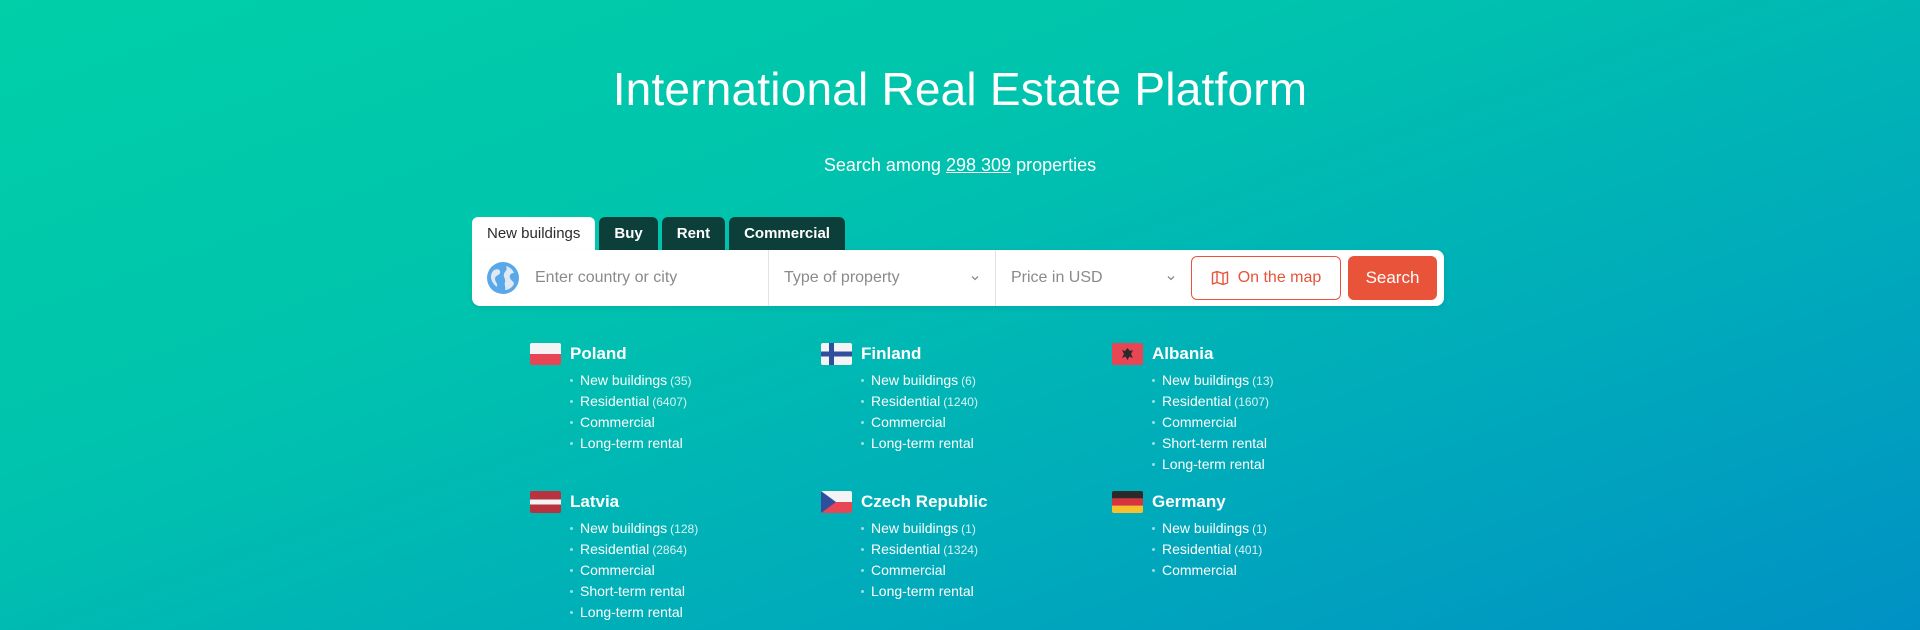  Describe the element at coordinates (882, 165) in the screenshot. I see `subtitle-prefix: Search among` at that location.